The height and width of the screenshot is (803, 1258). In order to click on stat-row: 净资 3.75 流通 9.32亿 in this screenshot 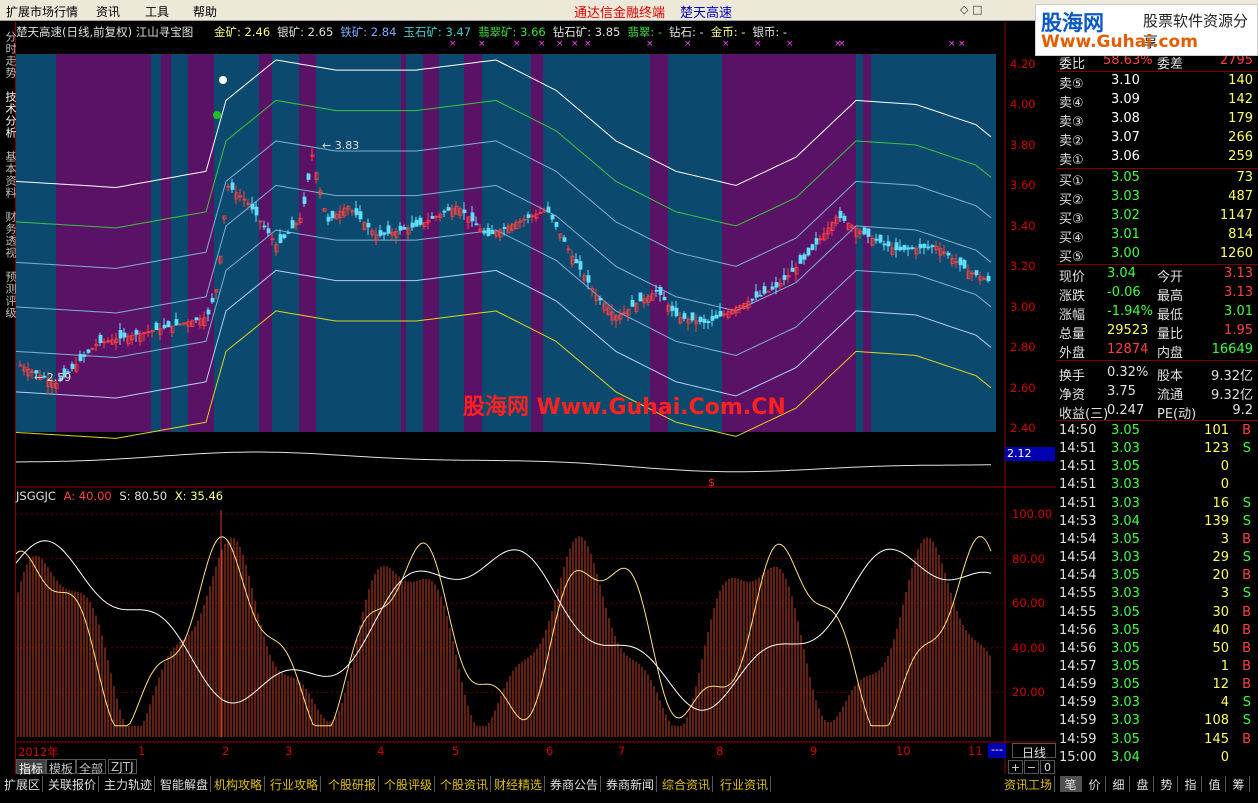, I will do `click(1157, 393)`.